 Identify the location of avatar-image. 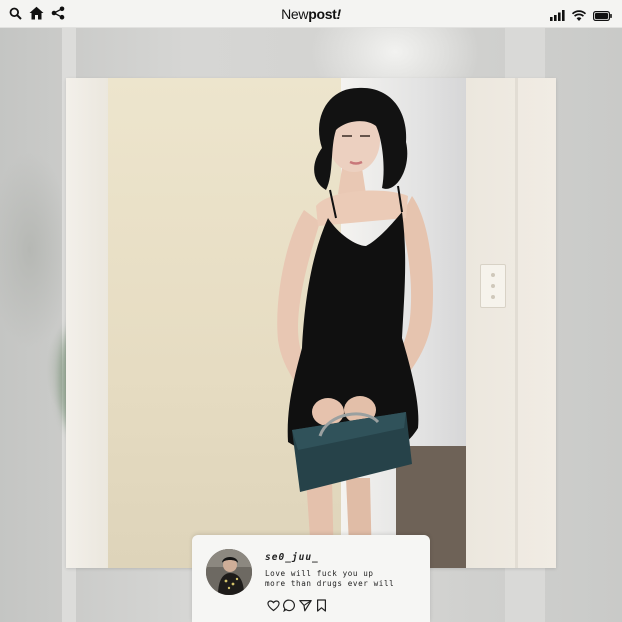
(229, 572).